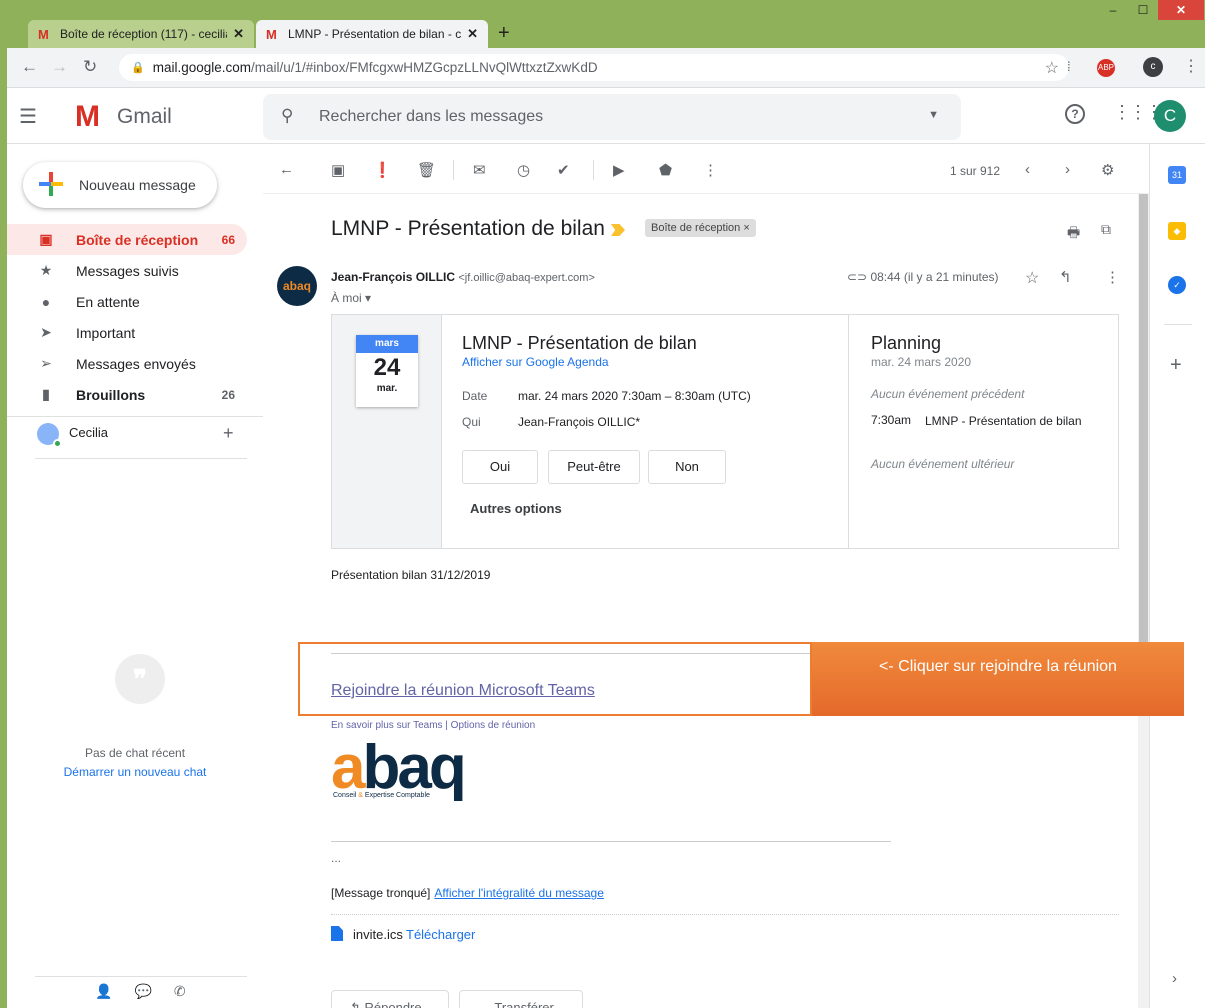 This screenshot has height=1008, width=1205. Describe the element at coordinates (137, 185) in the screenshot. I see `compose-label: Nouveau message` at that location.